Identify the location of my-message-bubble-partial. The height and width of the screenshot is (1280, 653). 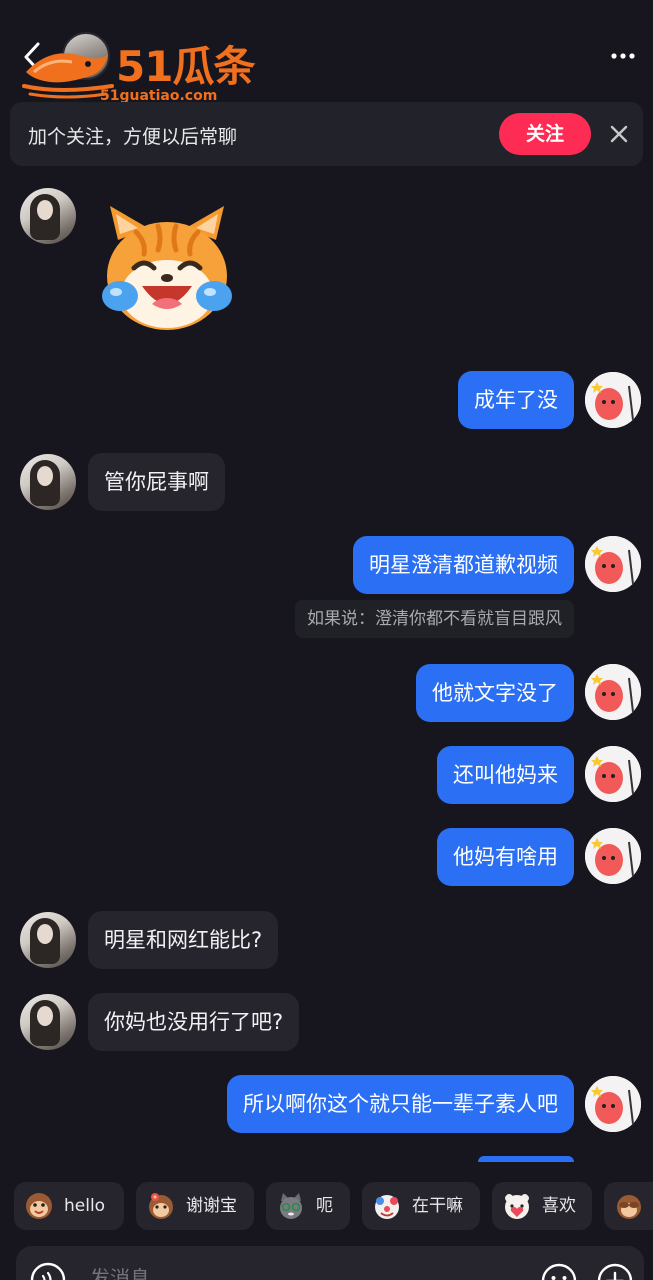
(526, 1159).